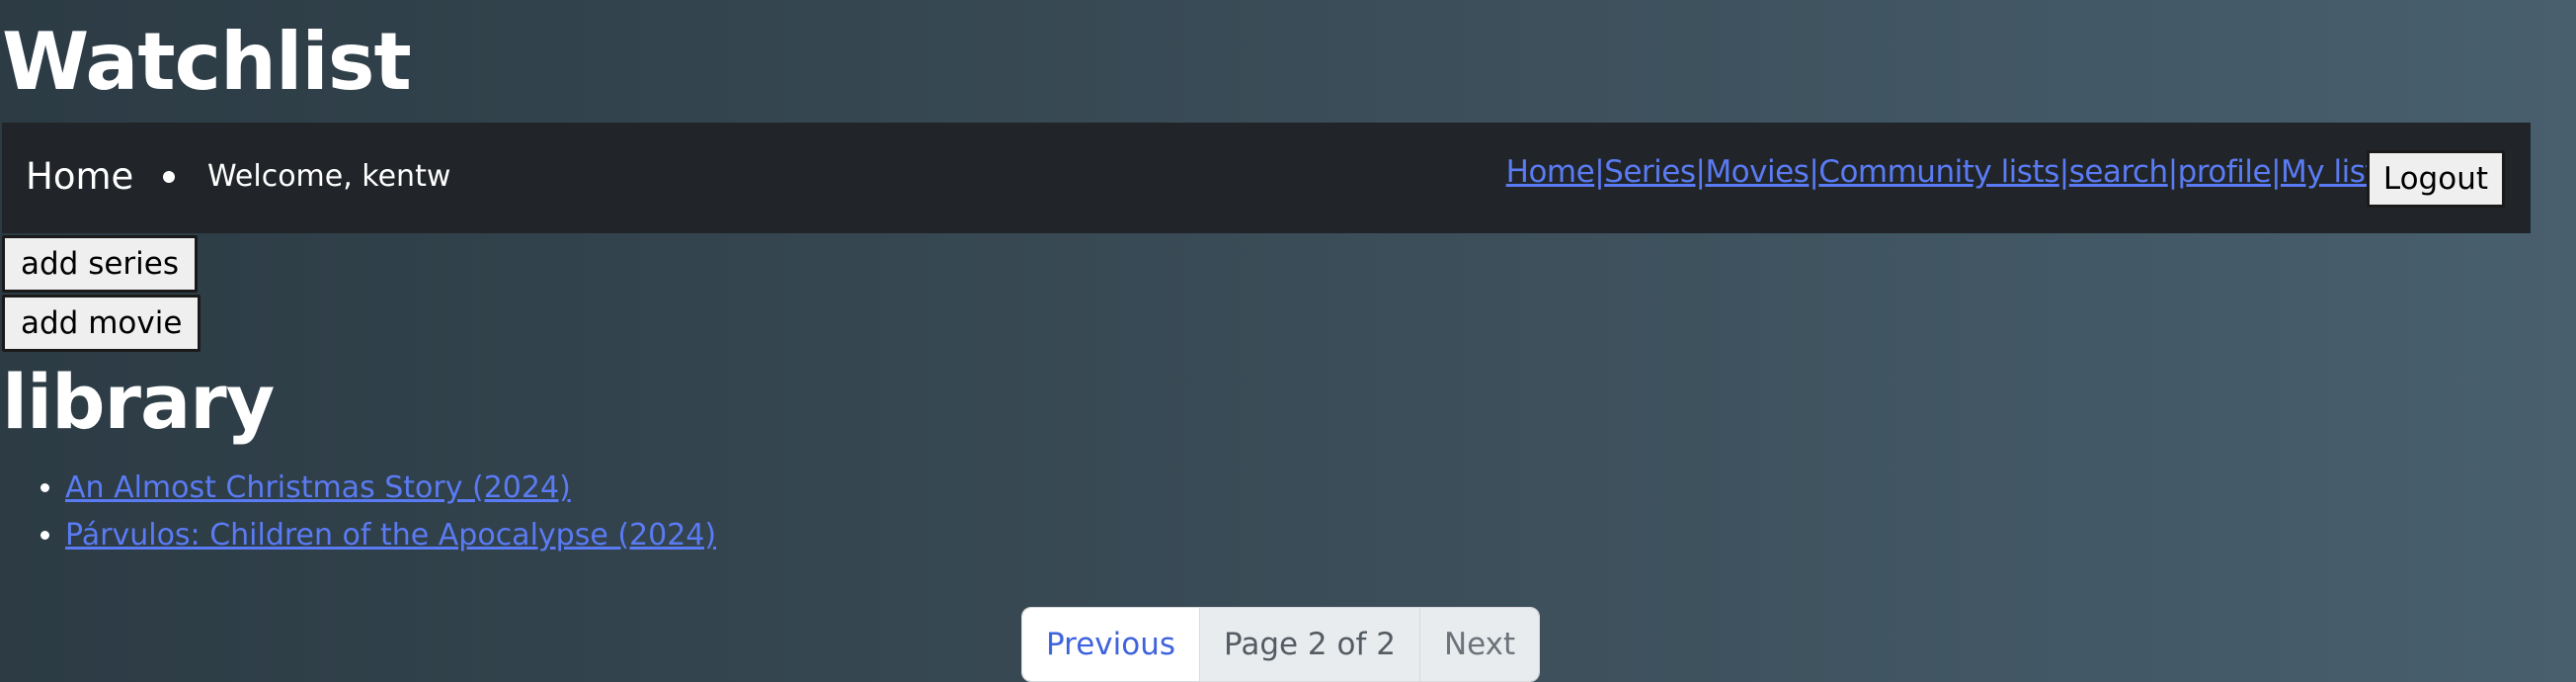  What do you see at coordinates (100, 264) in the screenshot?
I see `add-series-button: add series` at bounding box center [100, 264].